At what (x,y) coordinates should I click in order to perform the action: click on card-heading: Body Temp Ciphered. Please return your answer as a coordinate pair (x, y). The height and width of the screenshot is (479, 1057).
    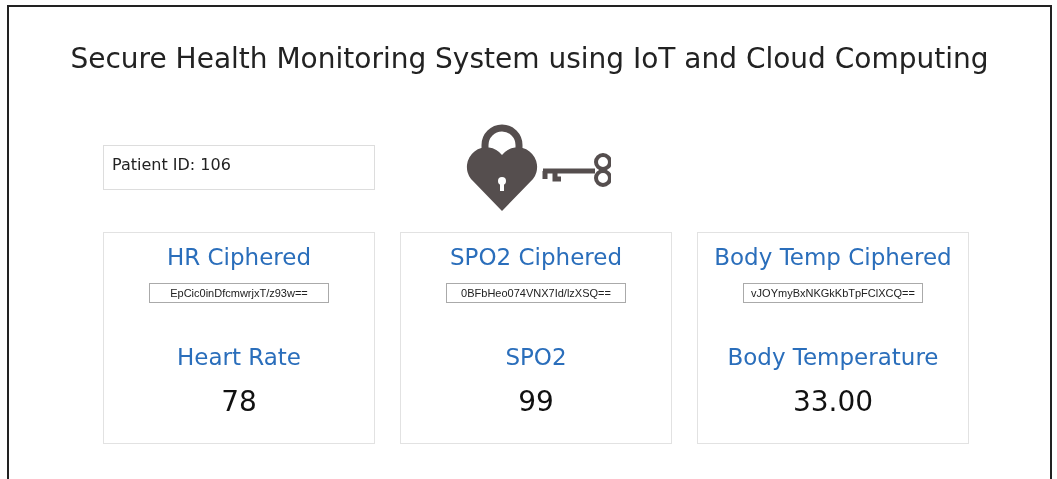
    Looking at the image, I should click on (833, 257).